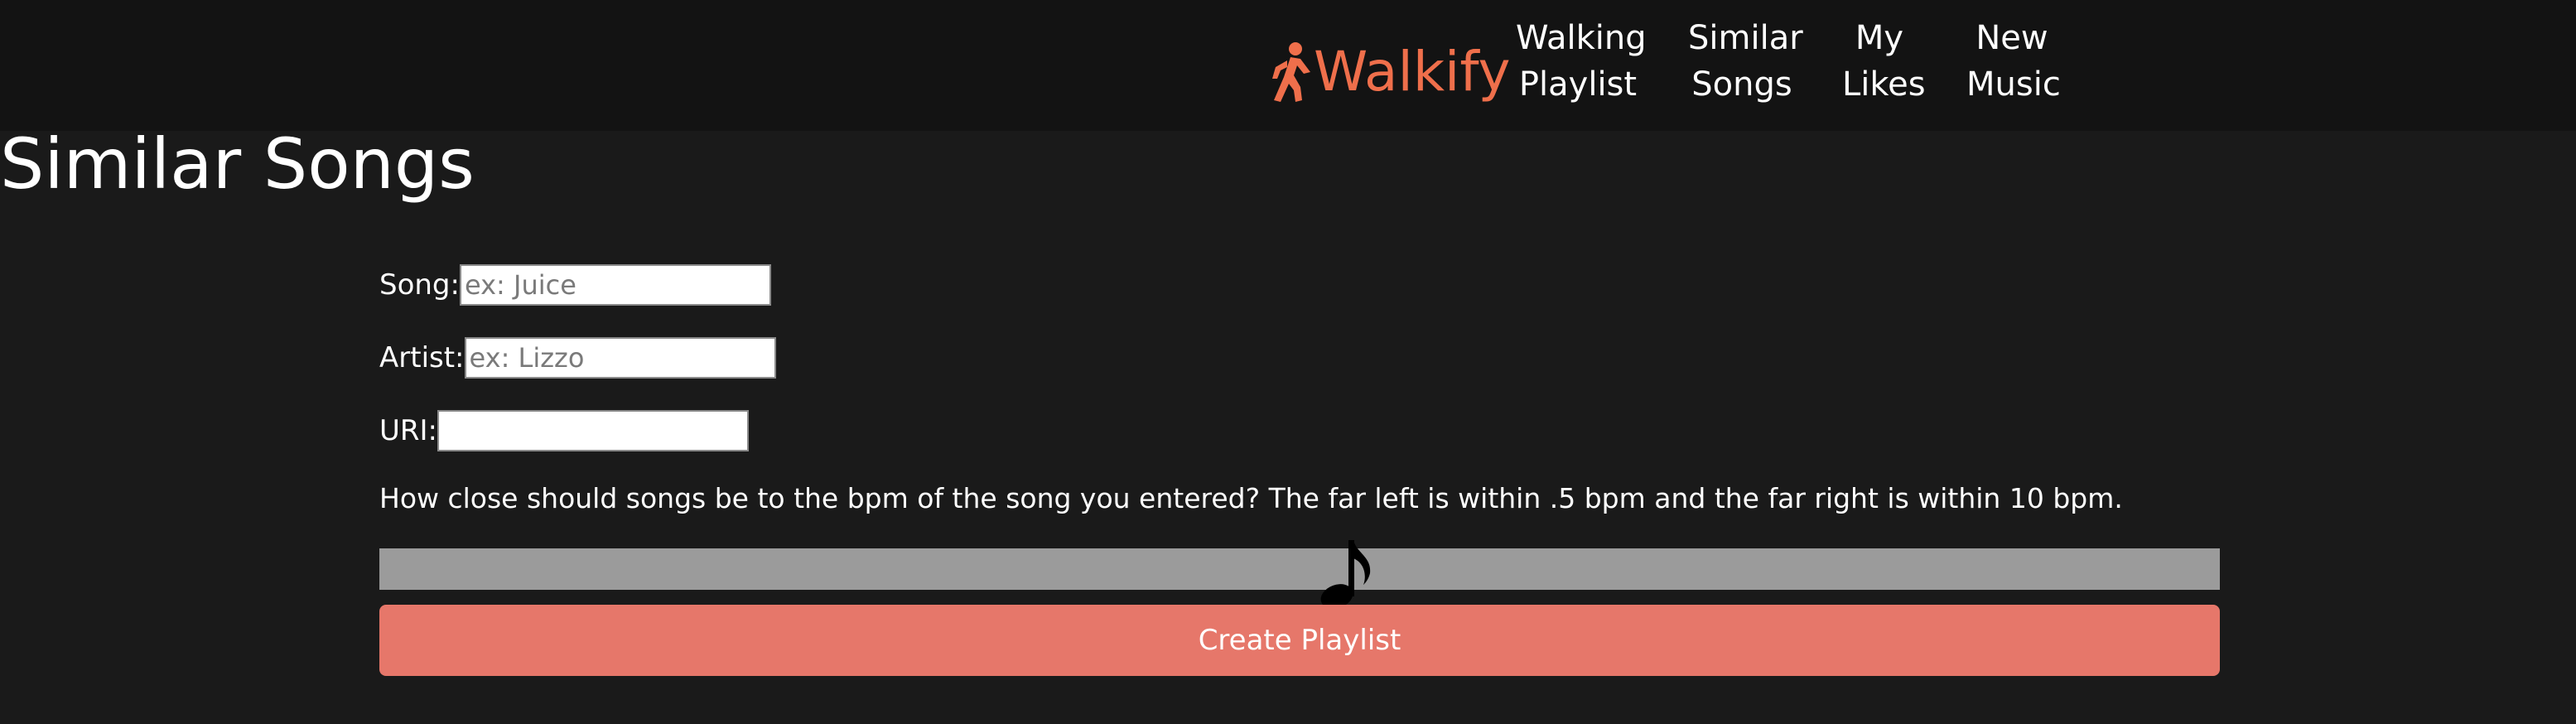 The width and height of the screenshot is (2576, 724). Describe the element at coordinates (620, 358) in the screenshot. I see `artist-input` at that location.